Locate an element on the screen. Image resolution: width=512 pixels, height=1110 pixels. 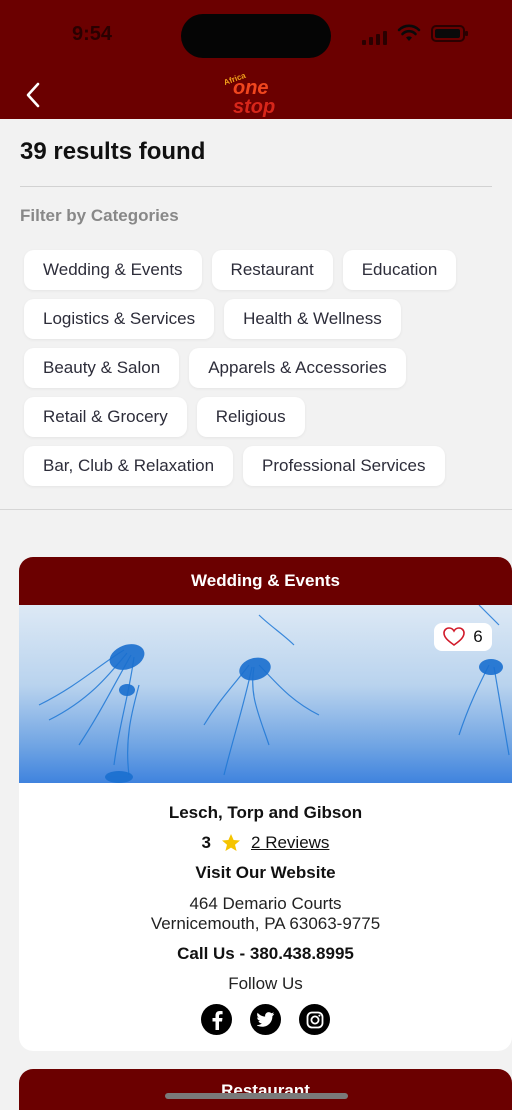
call-us-link: Call Us - 380.438.8995 is located at coordinates (265, 954).